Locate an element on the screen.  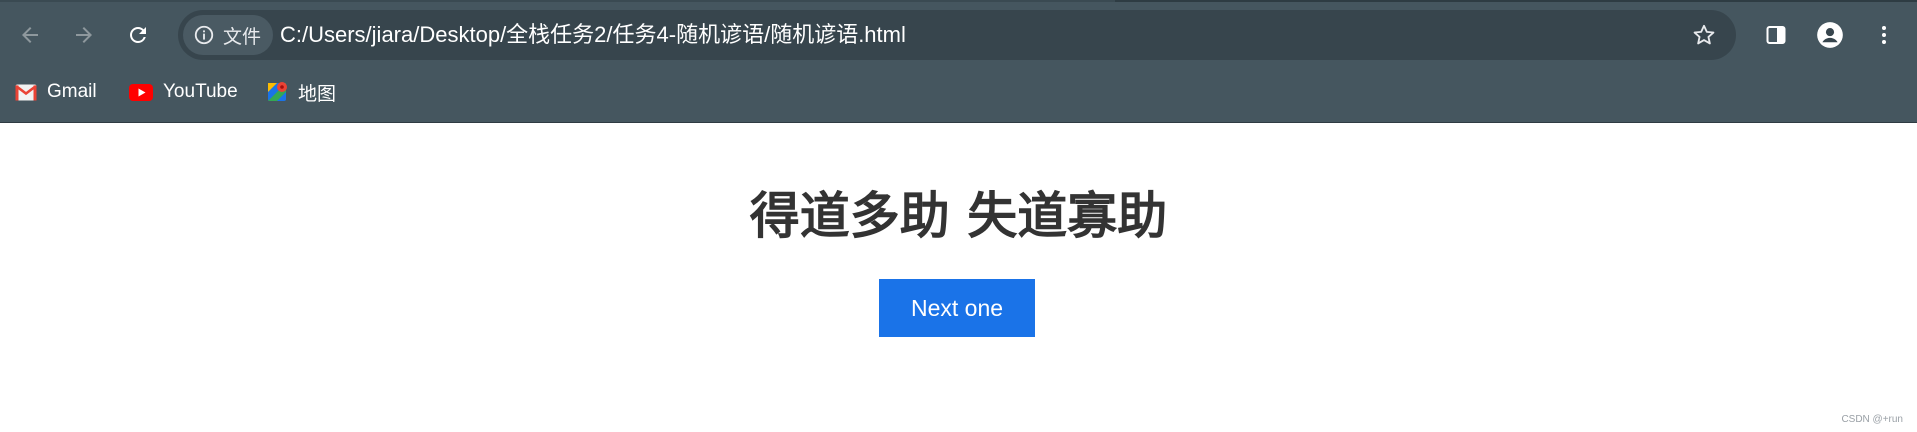
bookmark-star-button is located at coordinates (1704, 35).